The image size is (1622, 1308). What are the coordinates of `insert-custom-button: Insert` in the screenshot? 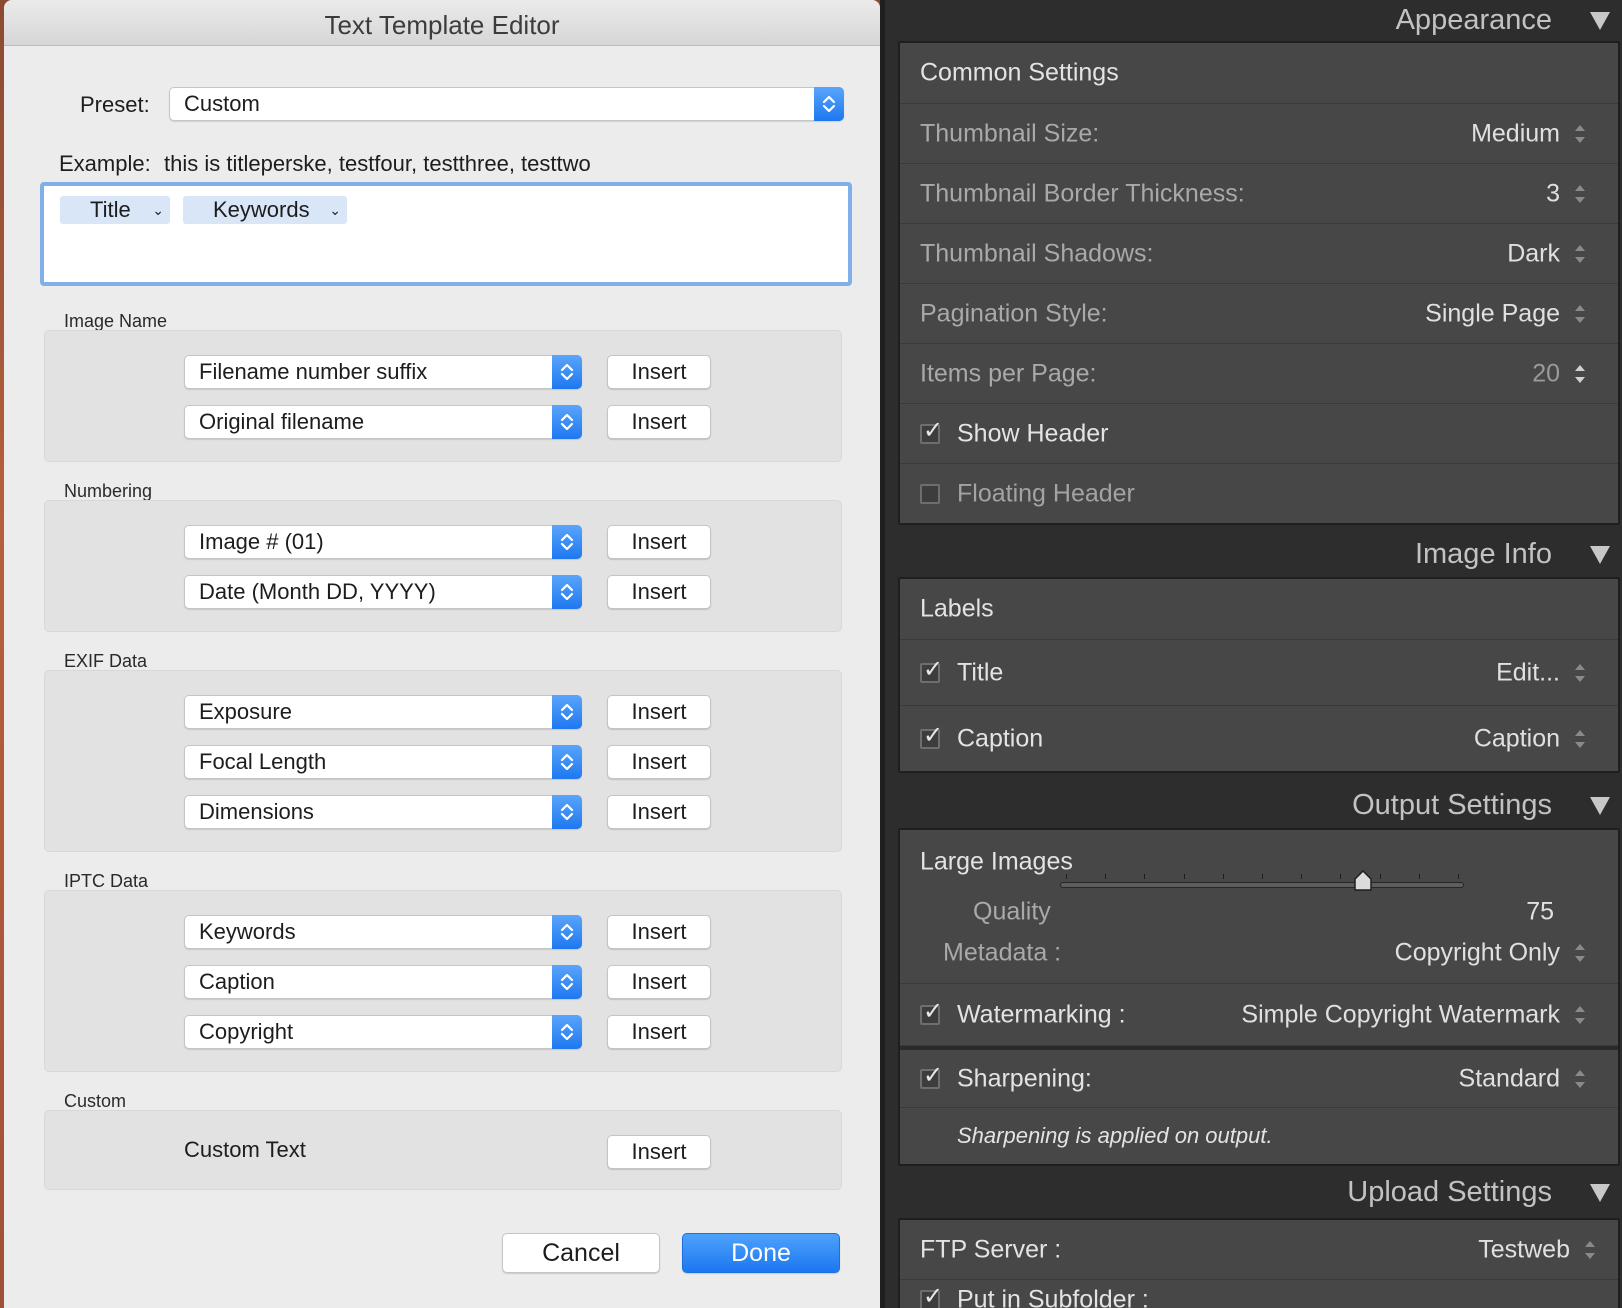 It's located at (659, 1152).